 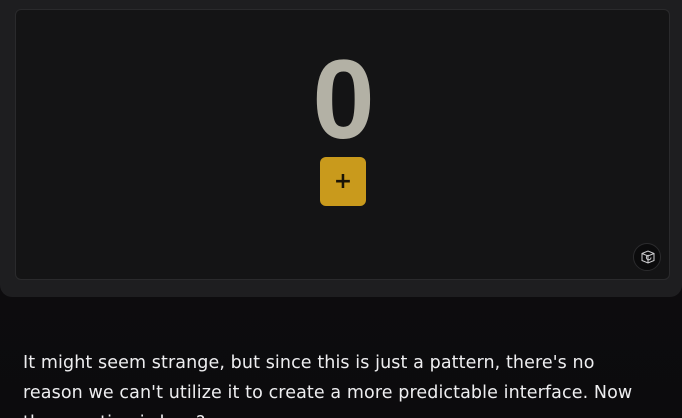 I want to click on increment-button: +, so click(x=343, y=181).